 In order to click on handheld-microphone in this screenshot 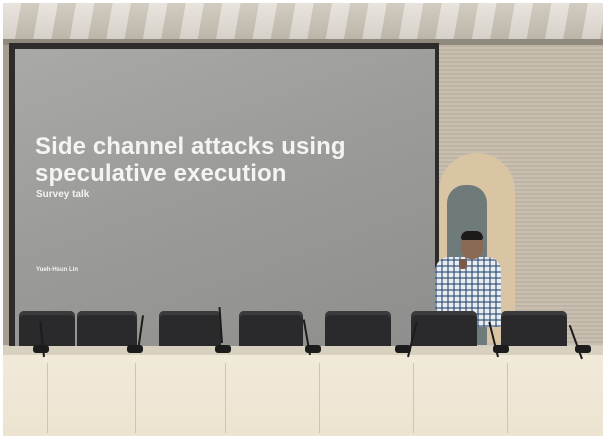, I will do `click(463, 264)`.